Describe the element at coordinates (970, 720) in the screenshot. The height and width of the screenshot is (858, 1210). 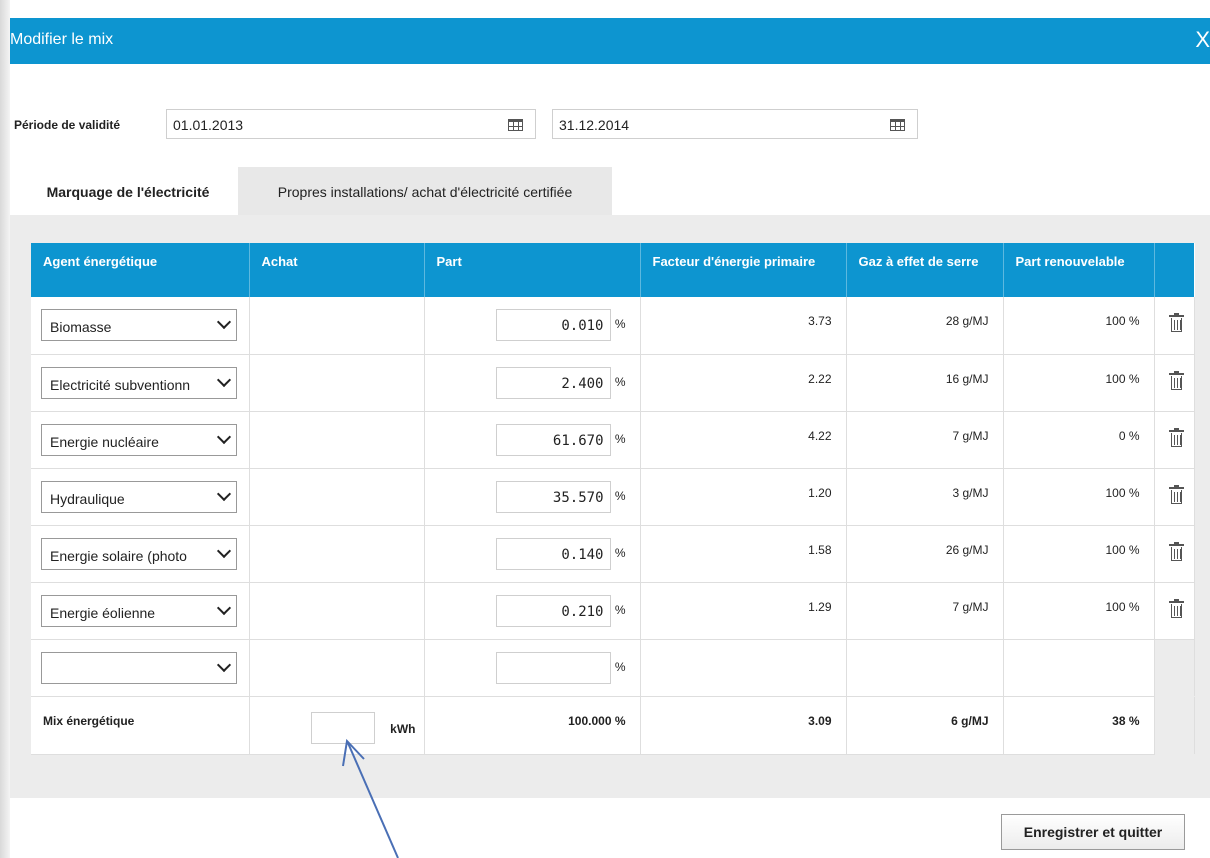
I see `total-gaz: 6 g/MJ` at that location.